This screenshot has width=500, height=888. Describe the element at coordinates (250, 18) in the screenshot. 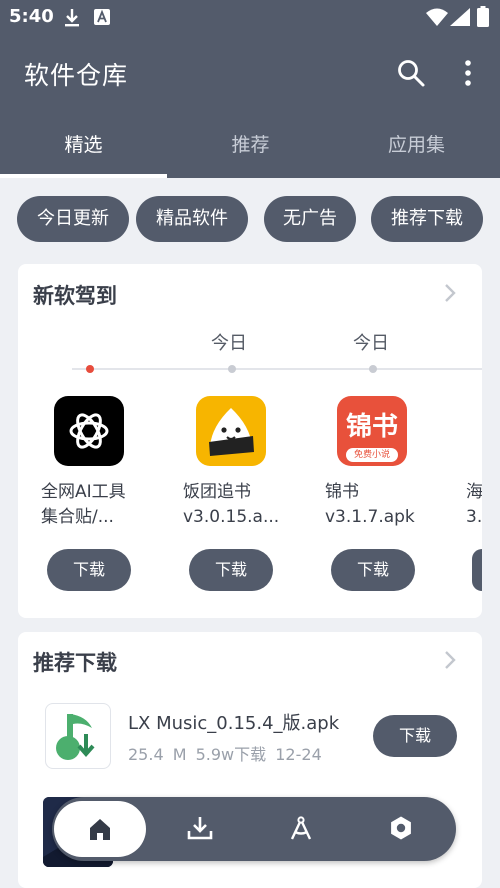

I see `status-bar: 5:40` at that location.